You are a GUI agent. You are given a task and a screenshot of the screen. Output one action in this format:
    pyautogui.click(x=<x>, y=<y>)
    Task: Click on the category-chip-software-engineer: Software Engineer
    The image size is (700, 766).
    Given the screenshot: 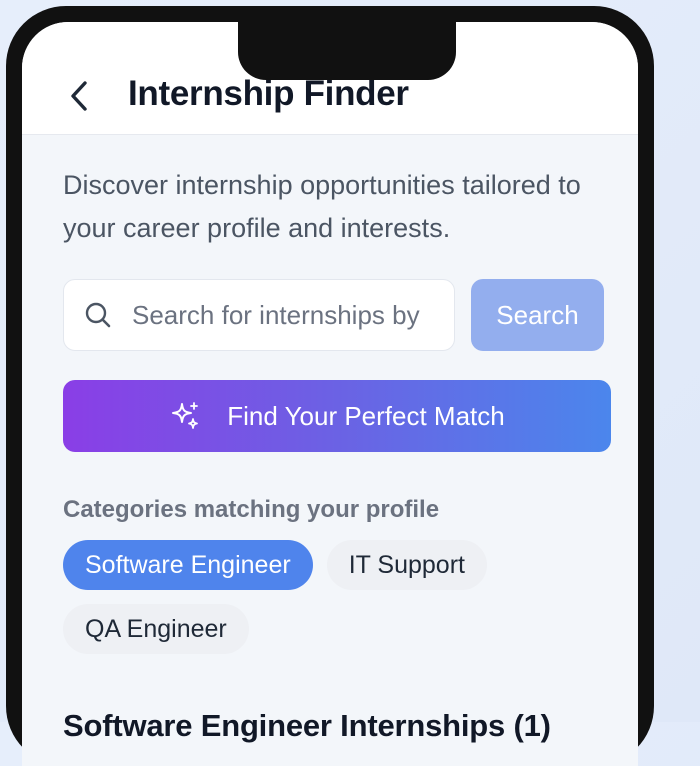 What is the action you would take?
    pyautogui.click(x=188, y=565)
    